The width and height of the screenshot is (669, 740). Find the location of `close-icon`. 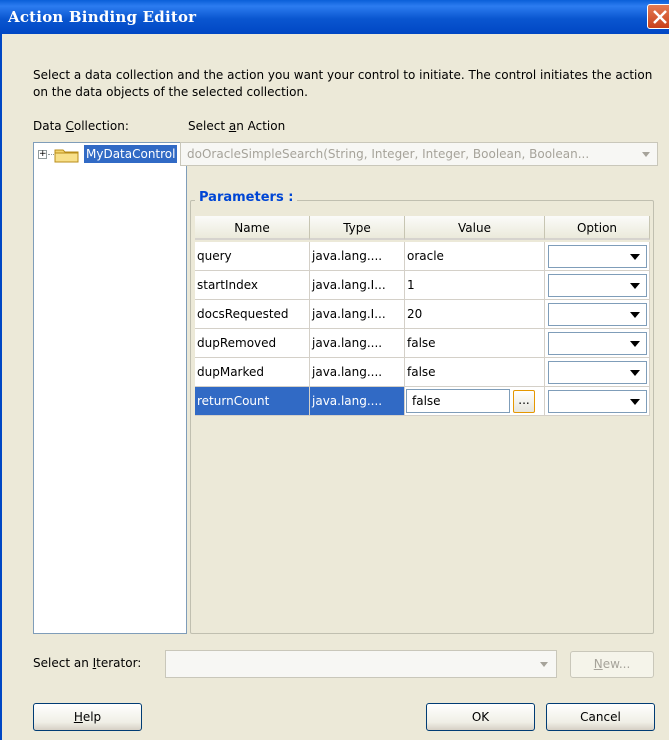

close-icon is located at coordinates (660, 17).